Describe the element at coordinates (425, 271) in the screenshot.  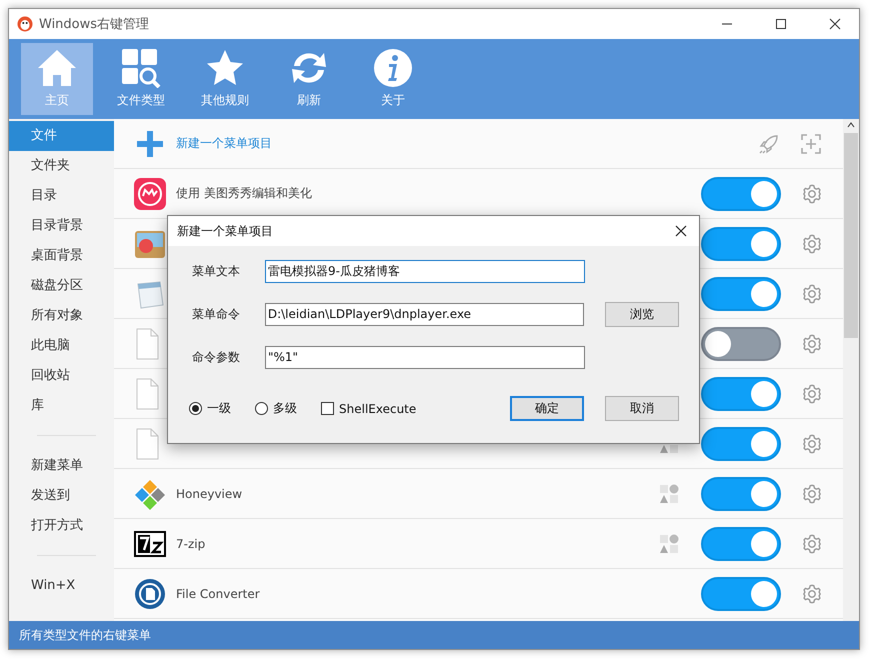
I see `text-field: 雷电模拟器9-瓜皮猪博客` at that location.